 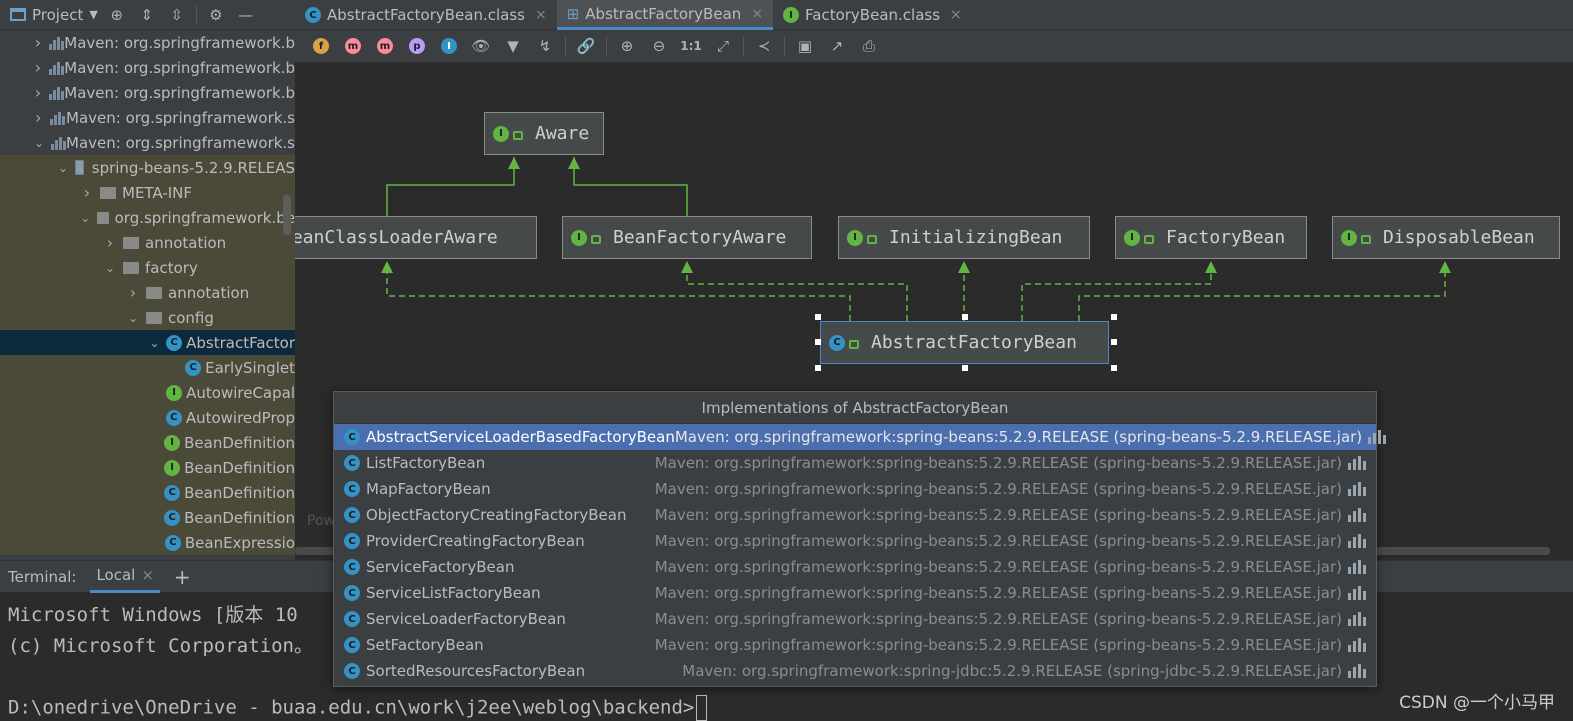 I want to click on locate-icon: ⊕, so click(x=117, y=15).